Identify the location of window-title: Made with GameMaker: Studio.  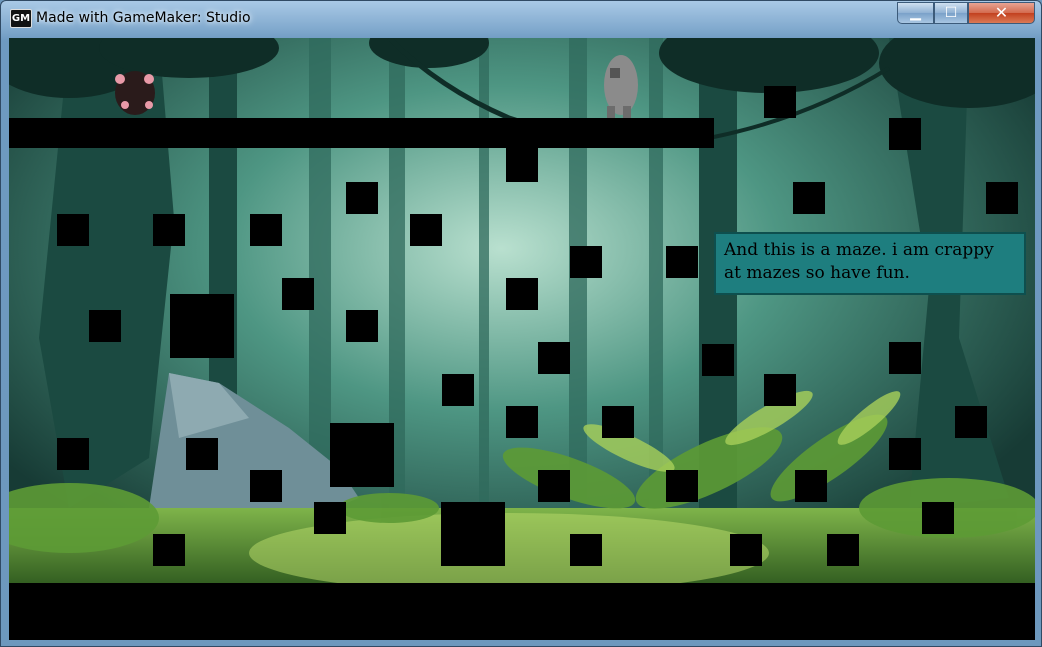
(143, 18).